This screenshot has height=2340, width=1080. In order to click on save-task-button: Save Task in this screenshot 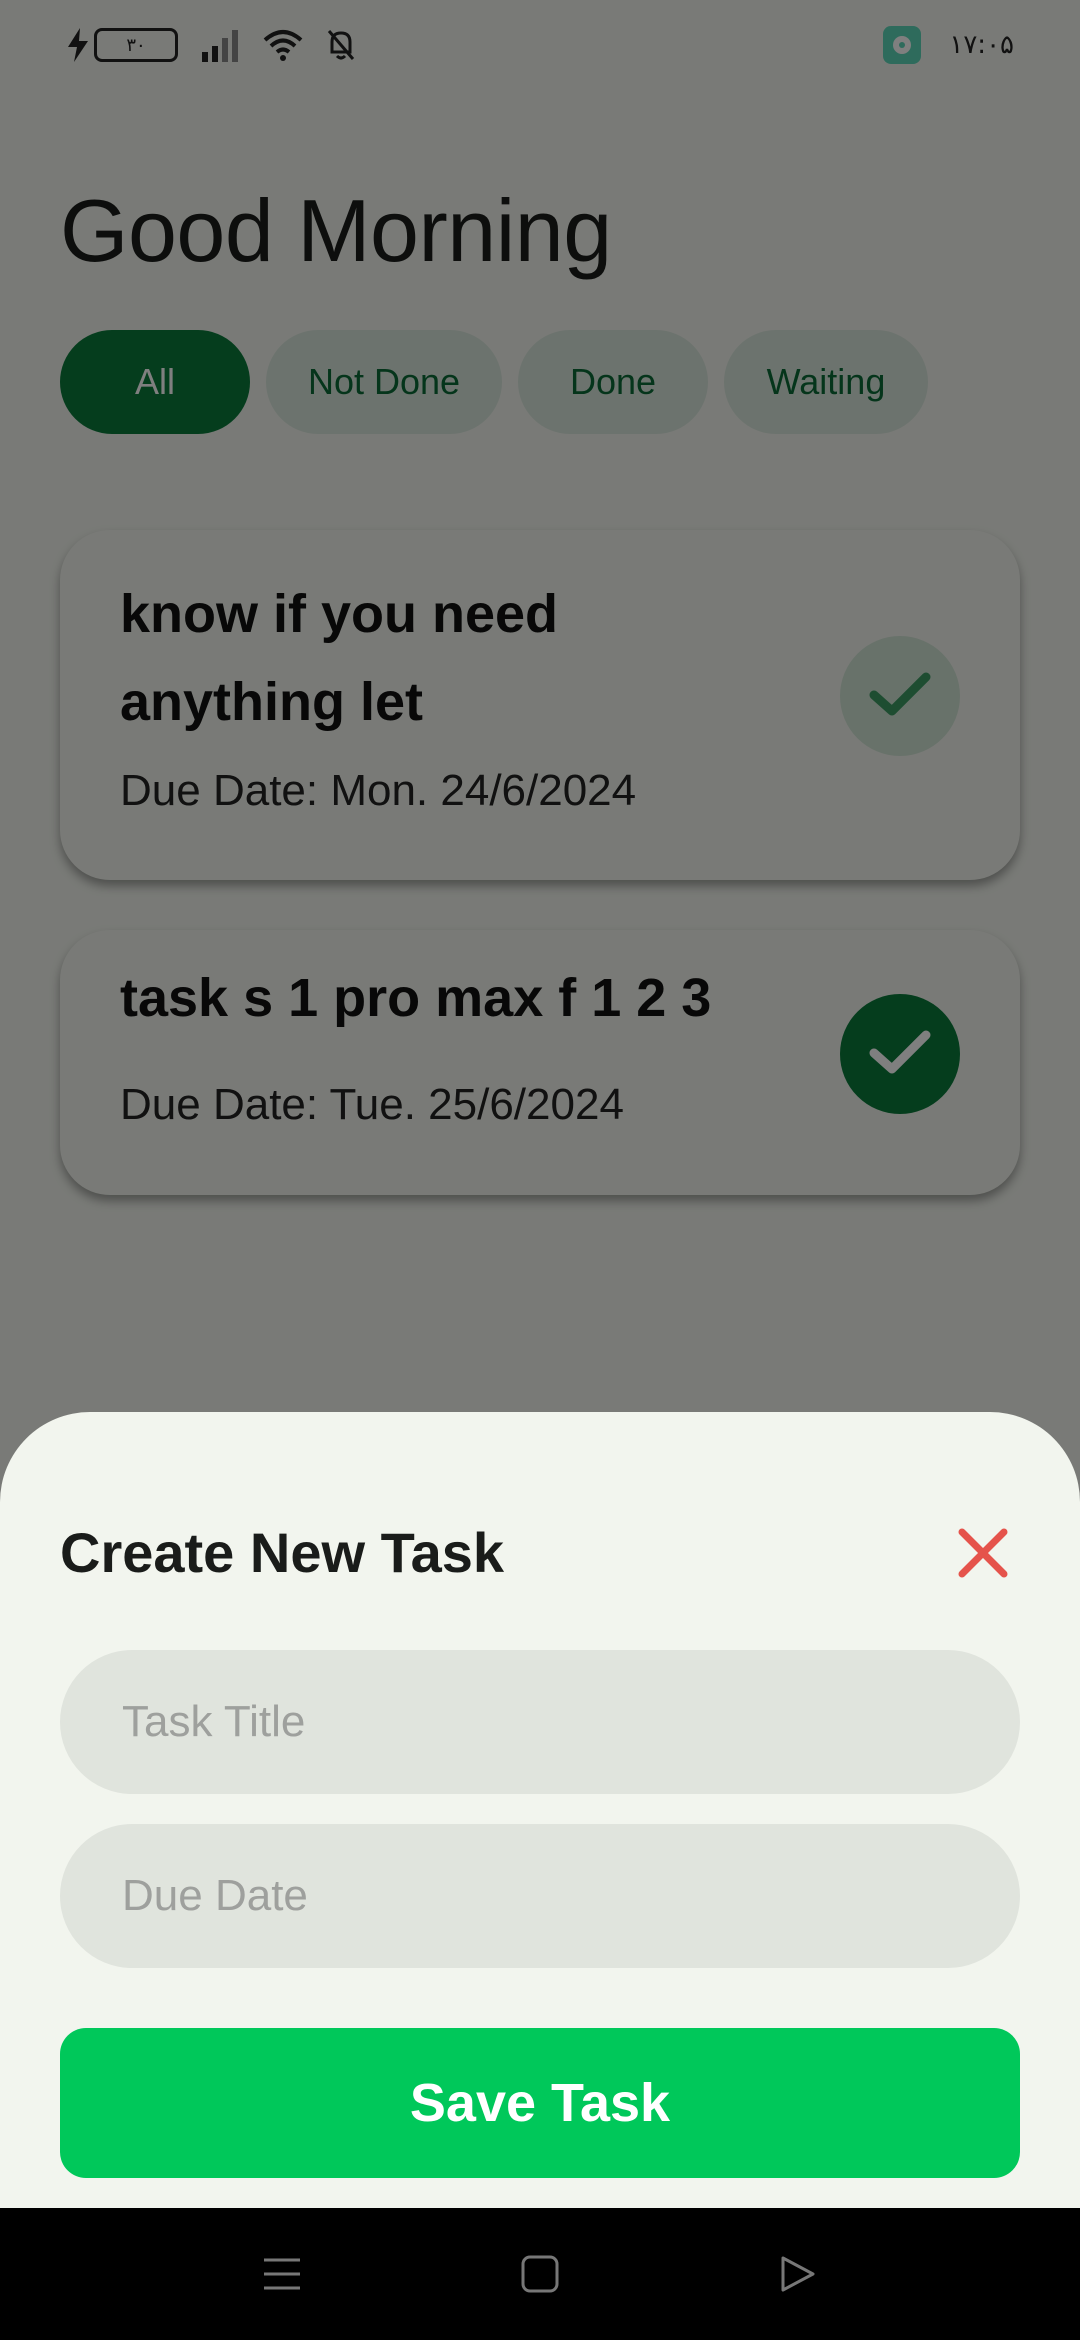, I will do `click(540, 2103)`.